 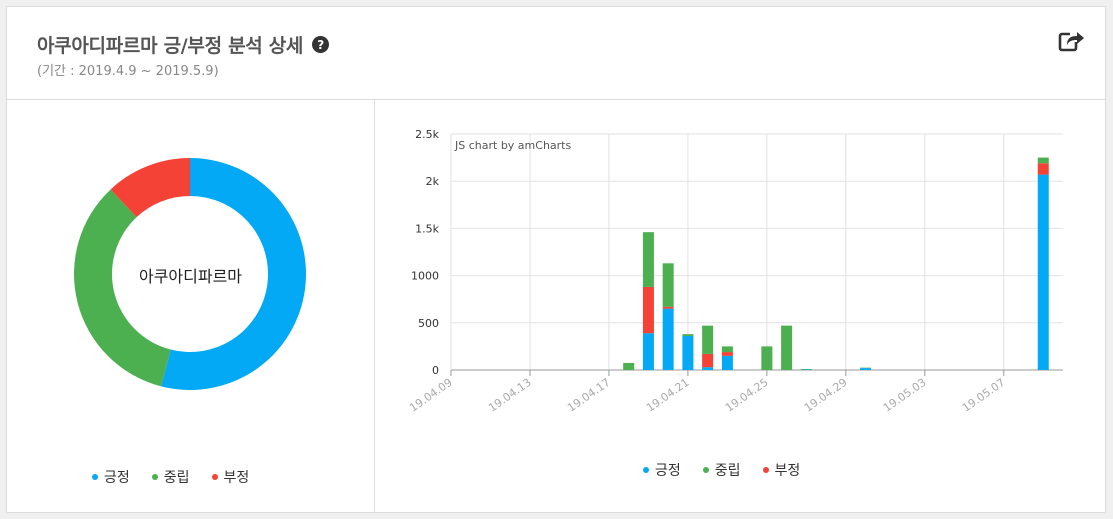 I want to click on y-tick-label: 500, so click(x=428, y=323).